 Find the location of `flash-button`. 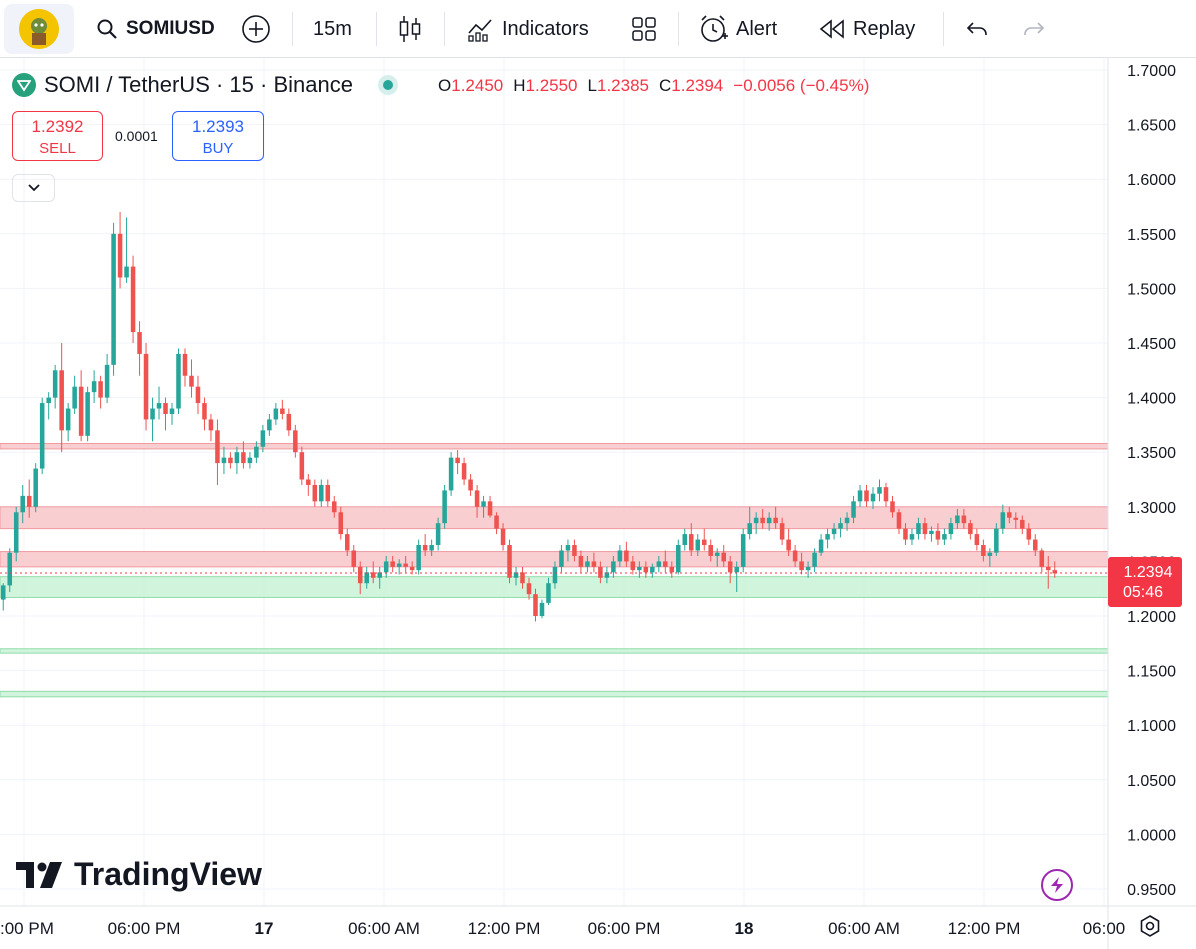

flash-button is located at coordinates (1057, 885).